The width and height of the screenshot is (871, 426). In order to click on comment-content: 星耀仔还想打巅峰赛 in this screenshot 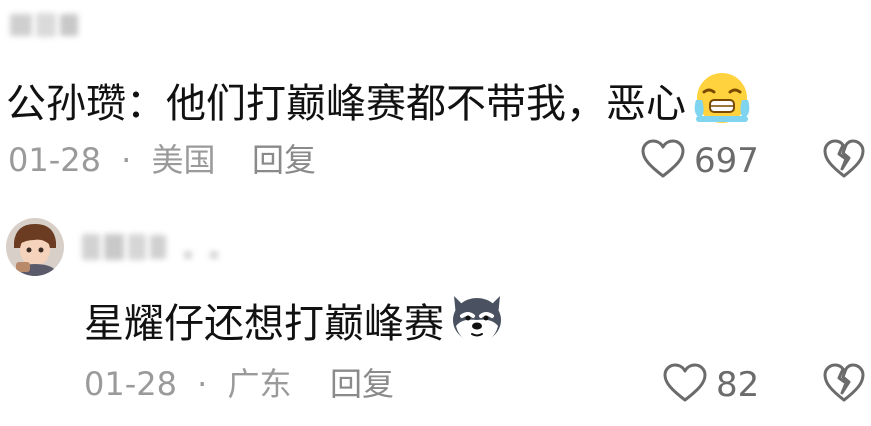, I will do `click(295, 323)`.